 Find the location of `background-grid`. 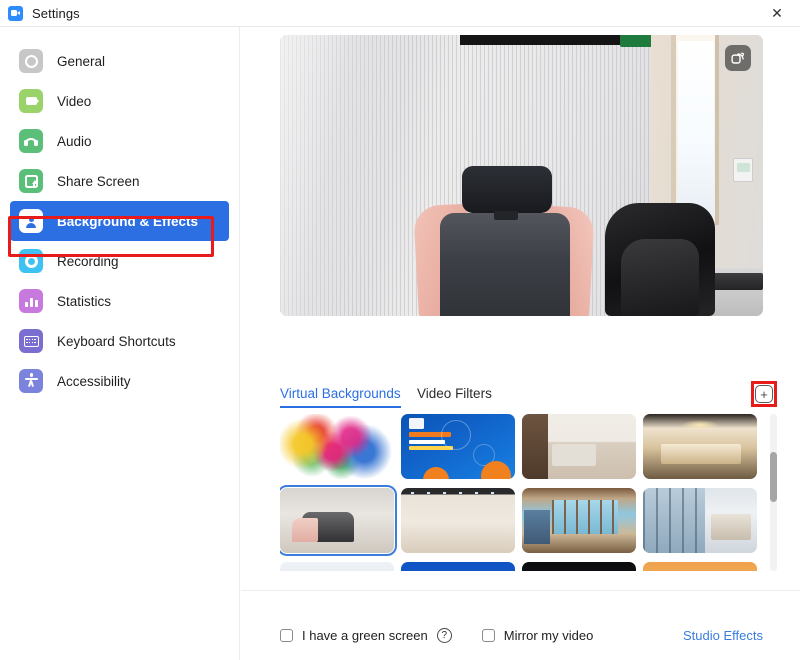

background-grid is located at coordinates (518, 492).